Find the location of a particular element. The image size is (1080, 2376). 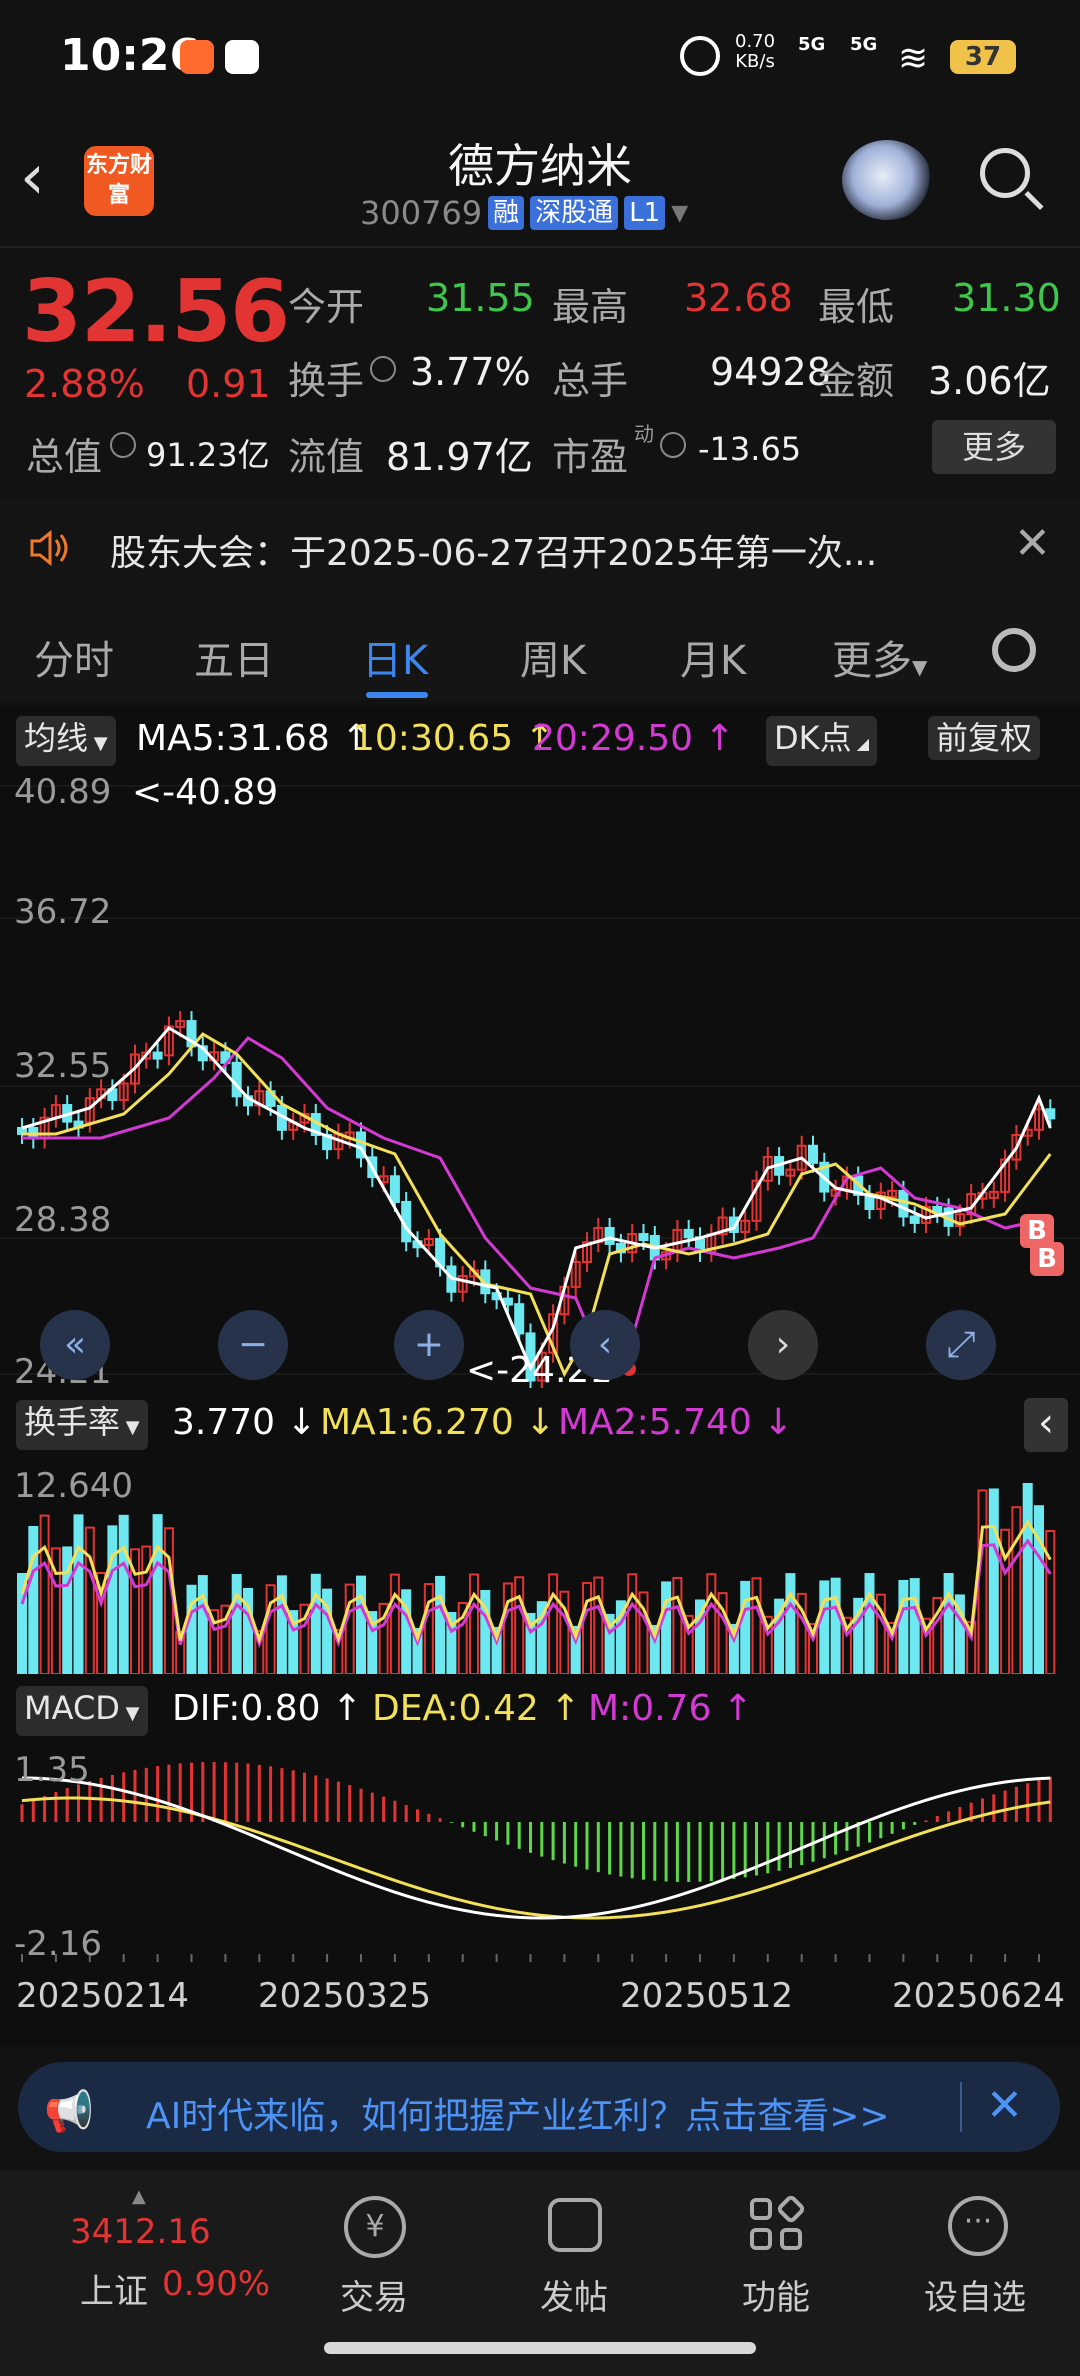

dea-line is located at coordinates (536, 1858).